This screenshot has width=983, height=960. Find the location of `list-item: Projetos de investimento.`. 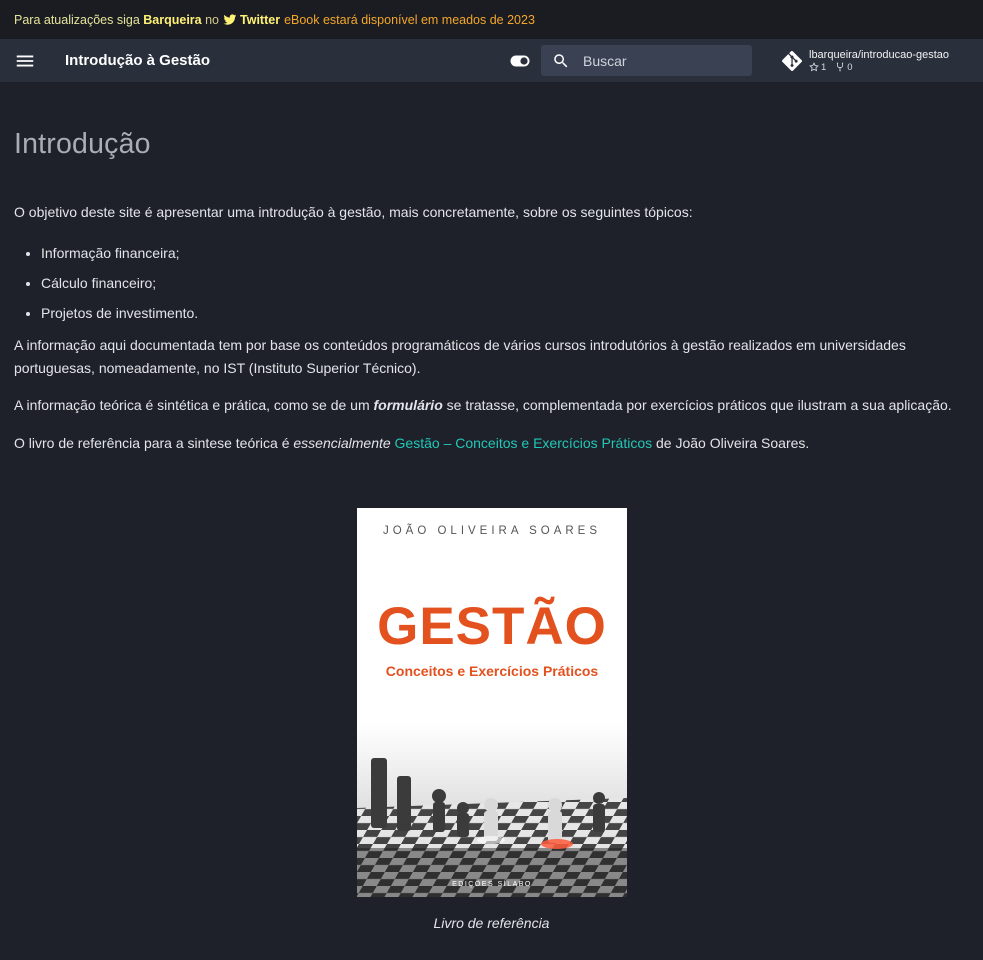

list-item: Projetos de investimento. is located at coordinates (505, 313).